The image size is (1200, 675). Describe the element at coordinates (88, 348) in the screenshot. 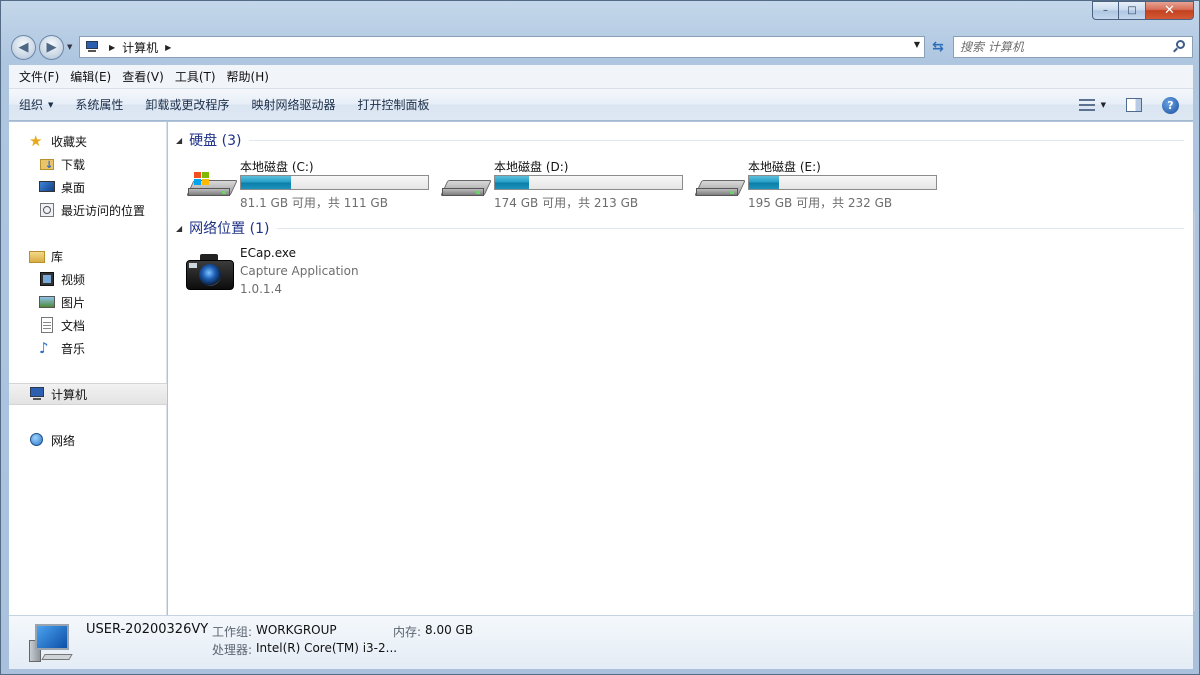

I see `sidebar-item-music: ♪ 音乐` at that location.